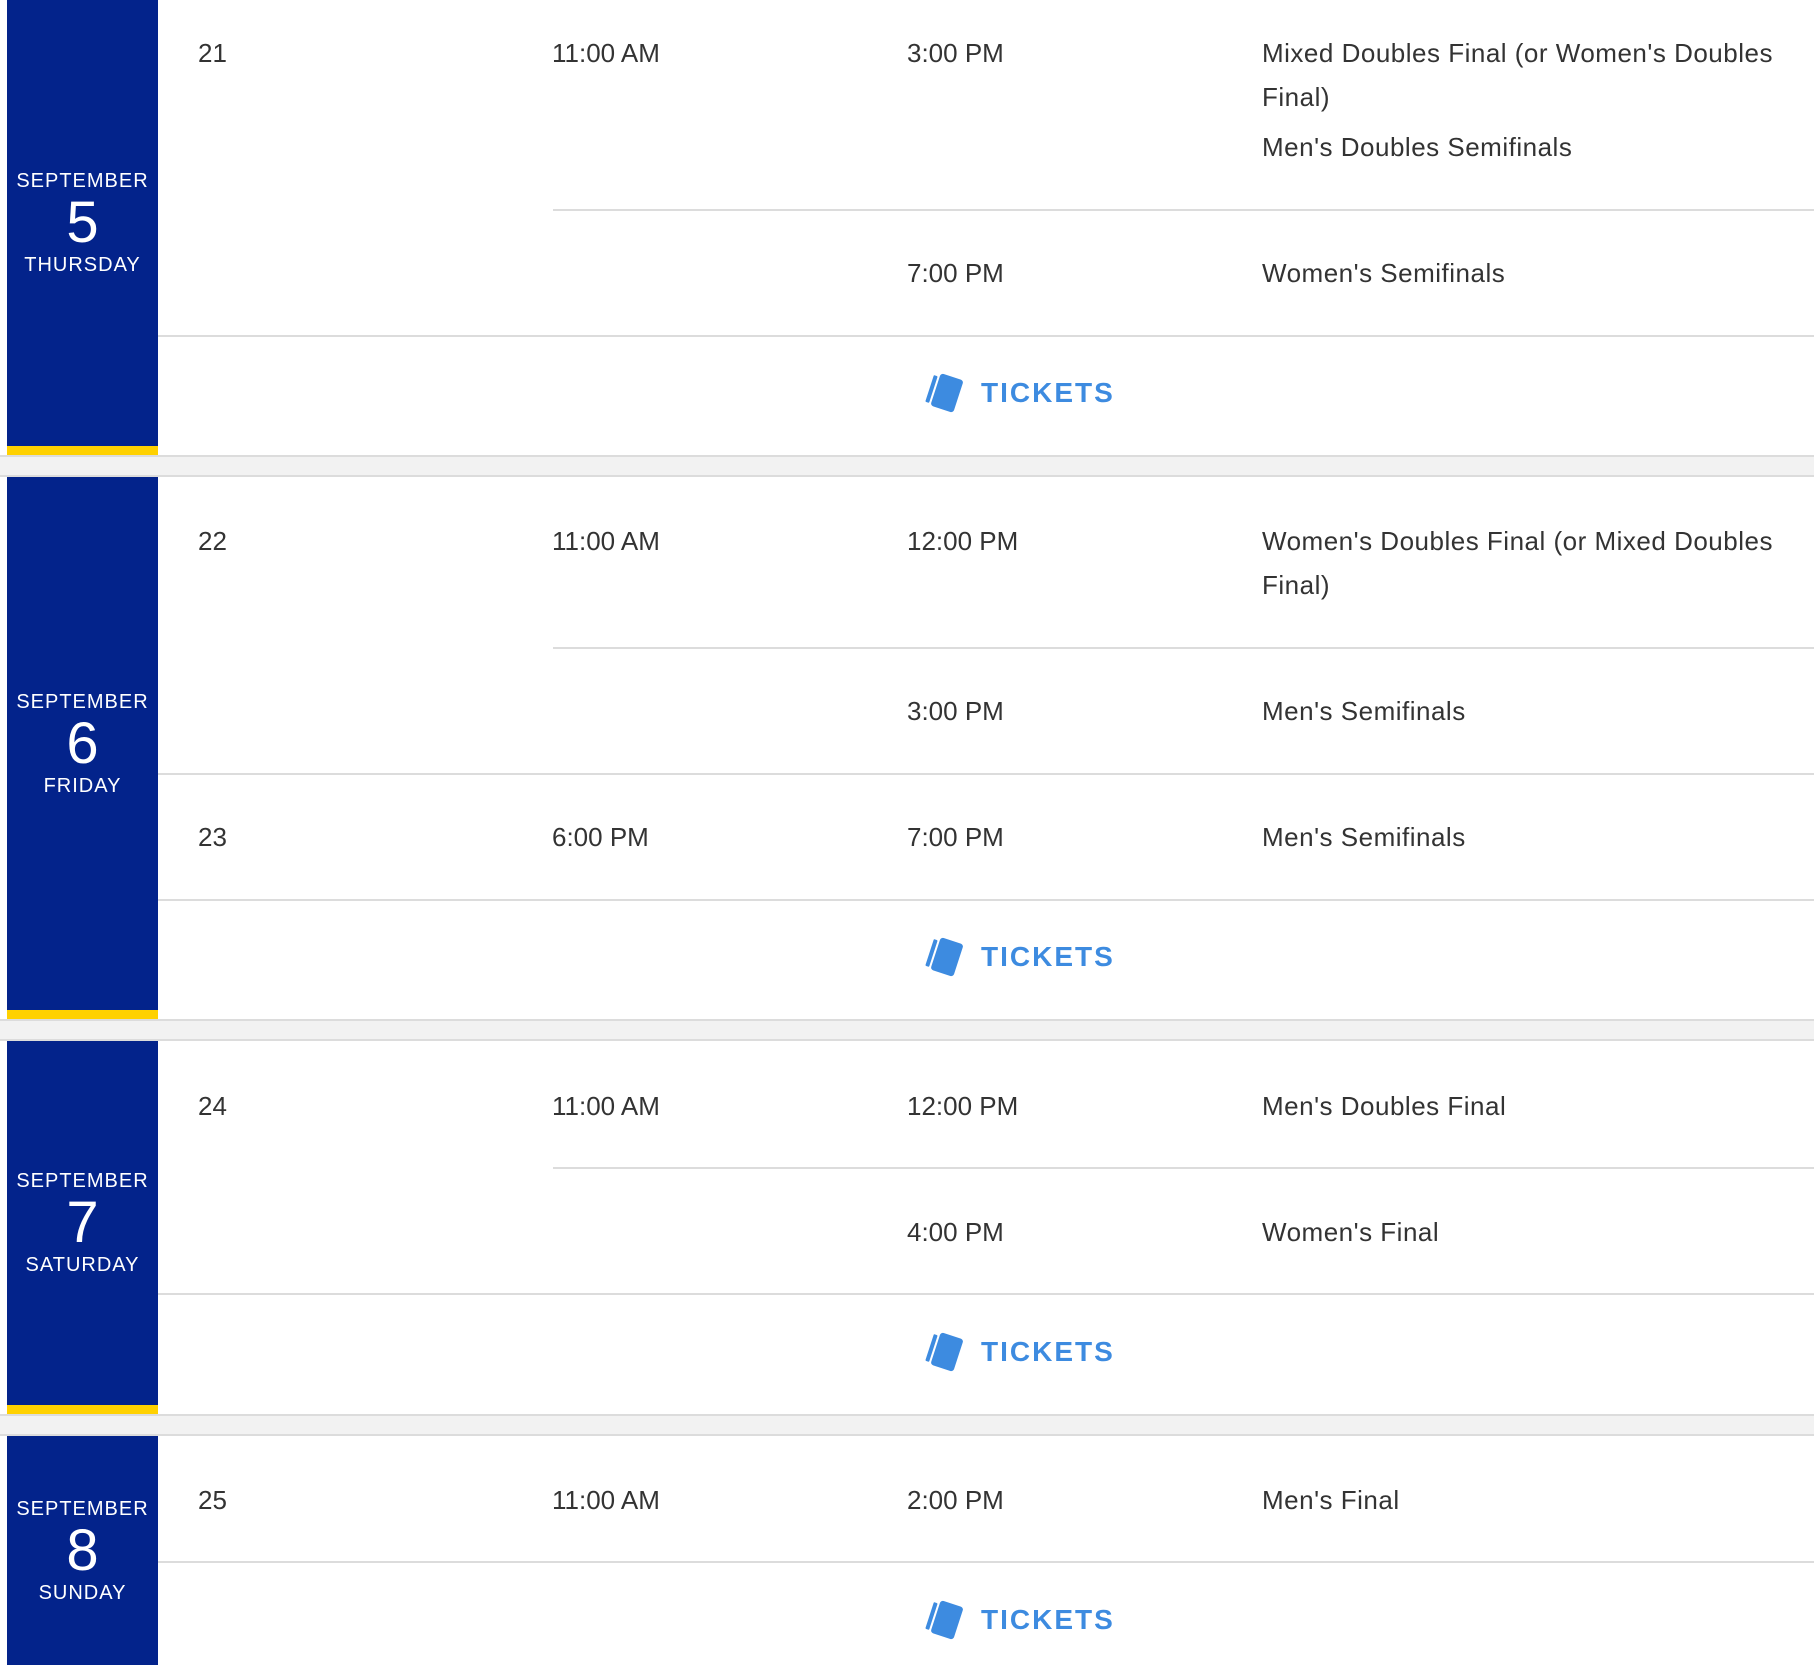 The height and width of the screenshot is (1665, 1814). I want to click on session-number: 21, so click(212, 53).